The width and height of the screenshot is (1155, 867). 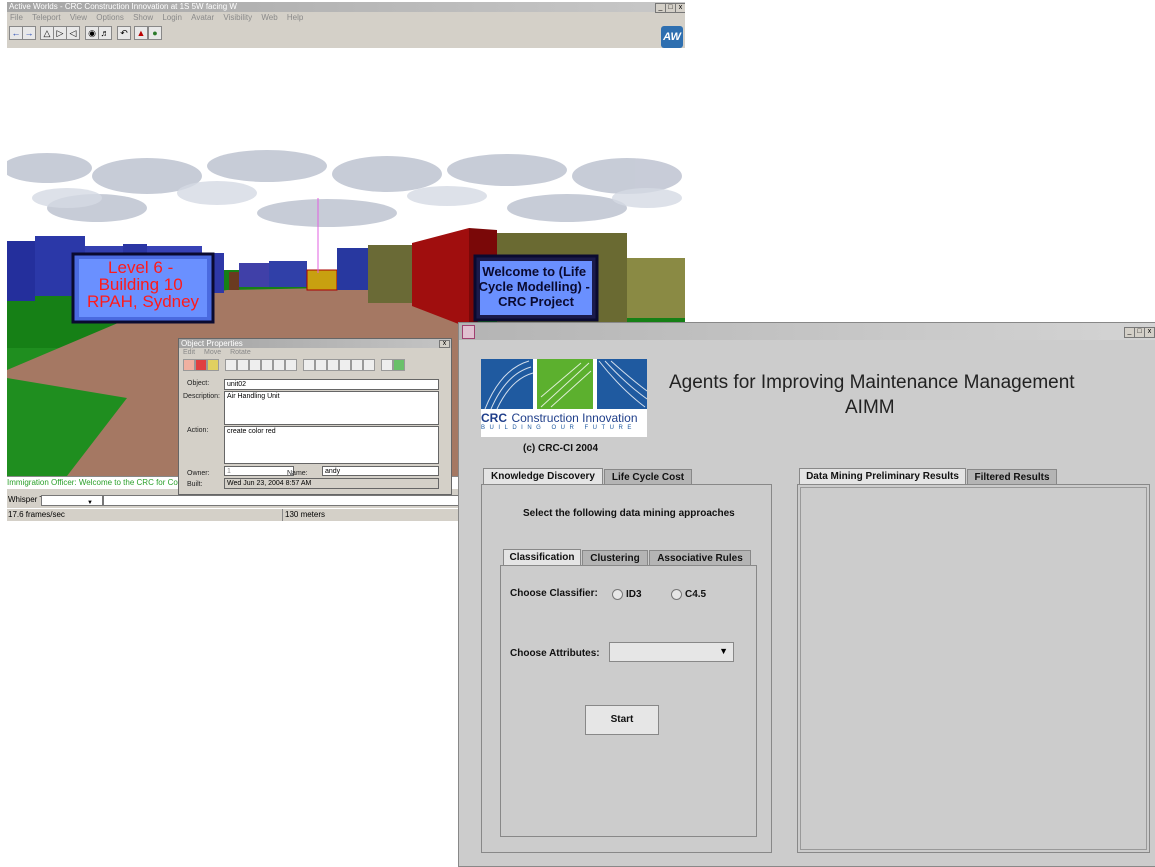 What do you see at coordinates (198, 430) in the screenshot?
I see `action-label: Action:` at bounding box center [198, 430].